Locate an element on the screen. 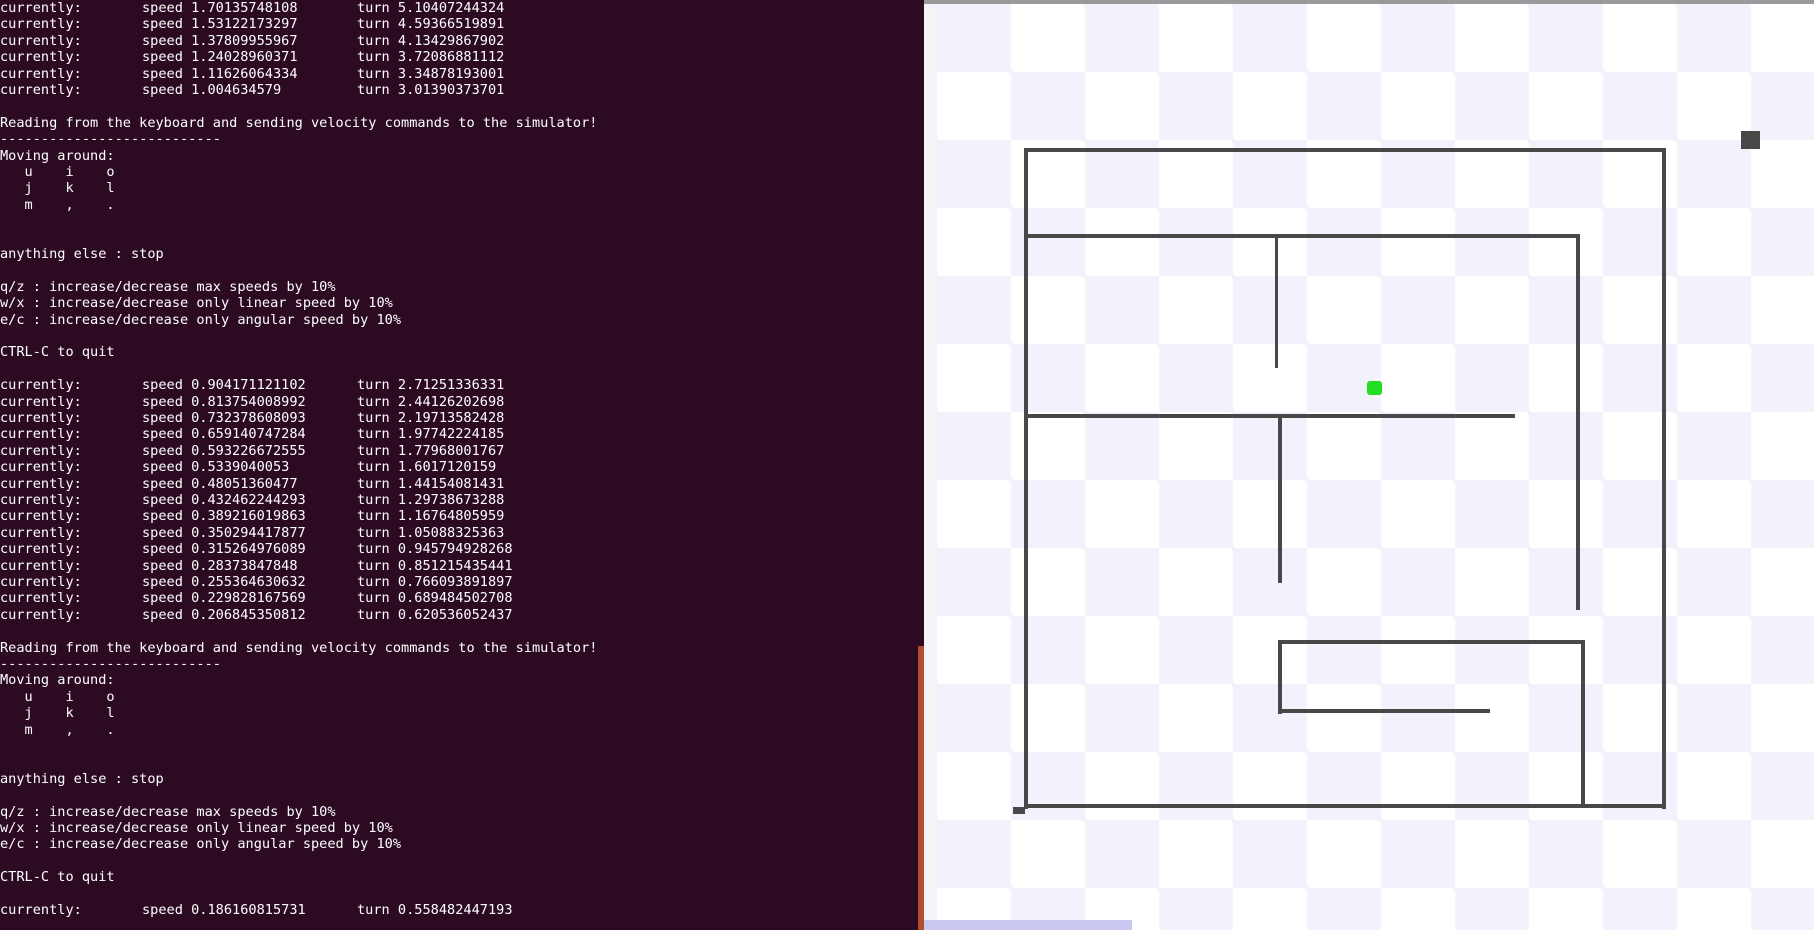  speed-value: speed 1.004634579 is located at coordinates (212, 90).